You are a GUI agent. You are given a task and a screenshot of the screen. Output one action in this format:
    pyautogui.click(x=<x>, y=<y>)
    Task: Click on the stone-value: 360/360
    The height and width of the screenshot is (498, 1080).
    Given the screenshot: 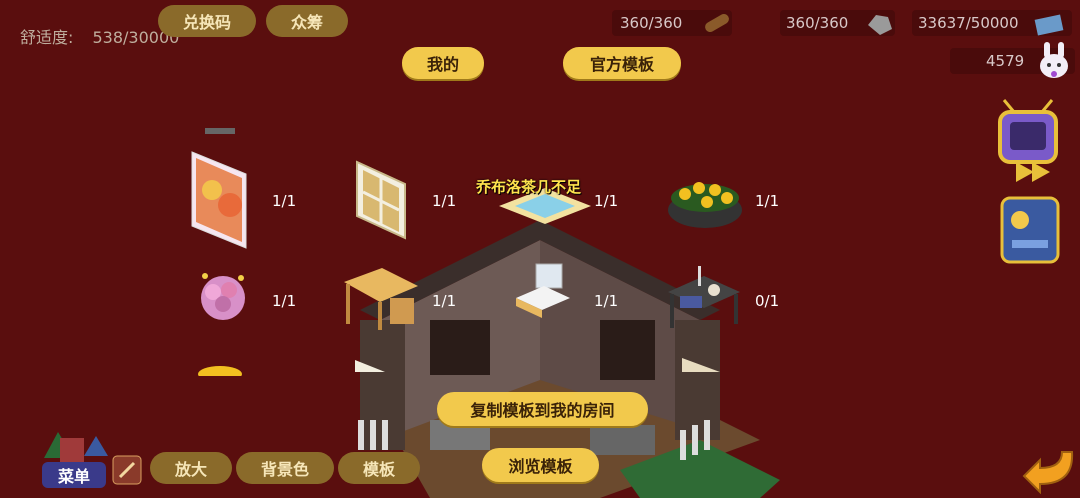 What is the action you would take?
    pyautogui.click(x=817, y=23)
    